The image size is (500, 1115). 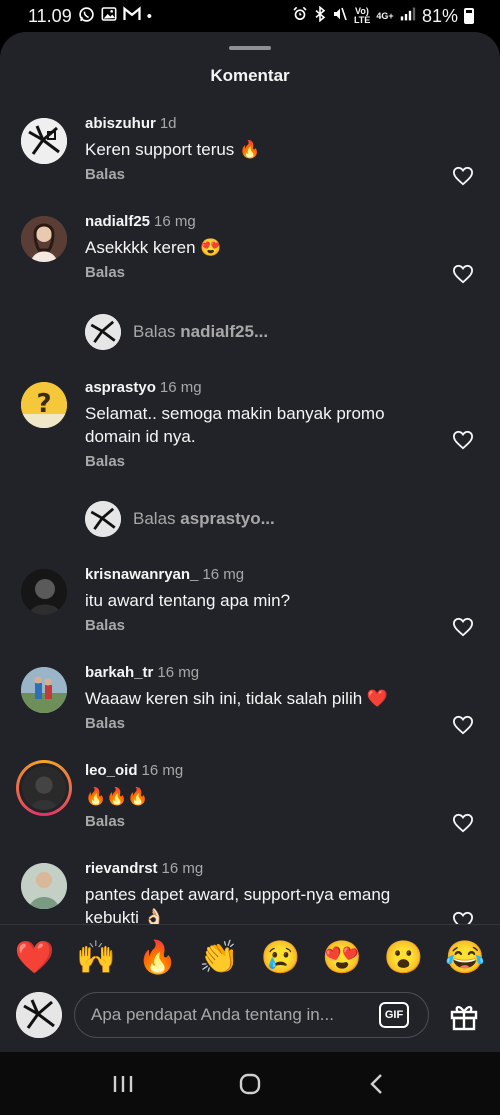 I want to click on home-button, so click(x=250, y=1084).